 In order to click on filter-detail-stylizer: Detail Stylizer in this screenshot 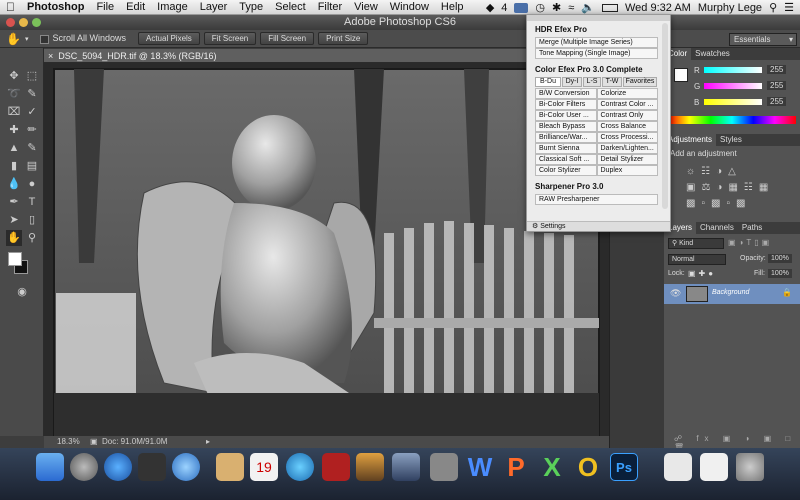, I will do `click(627, 159)`.